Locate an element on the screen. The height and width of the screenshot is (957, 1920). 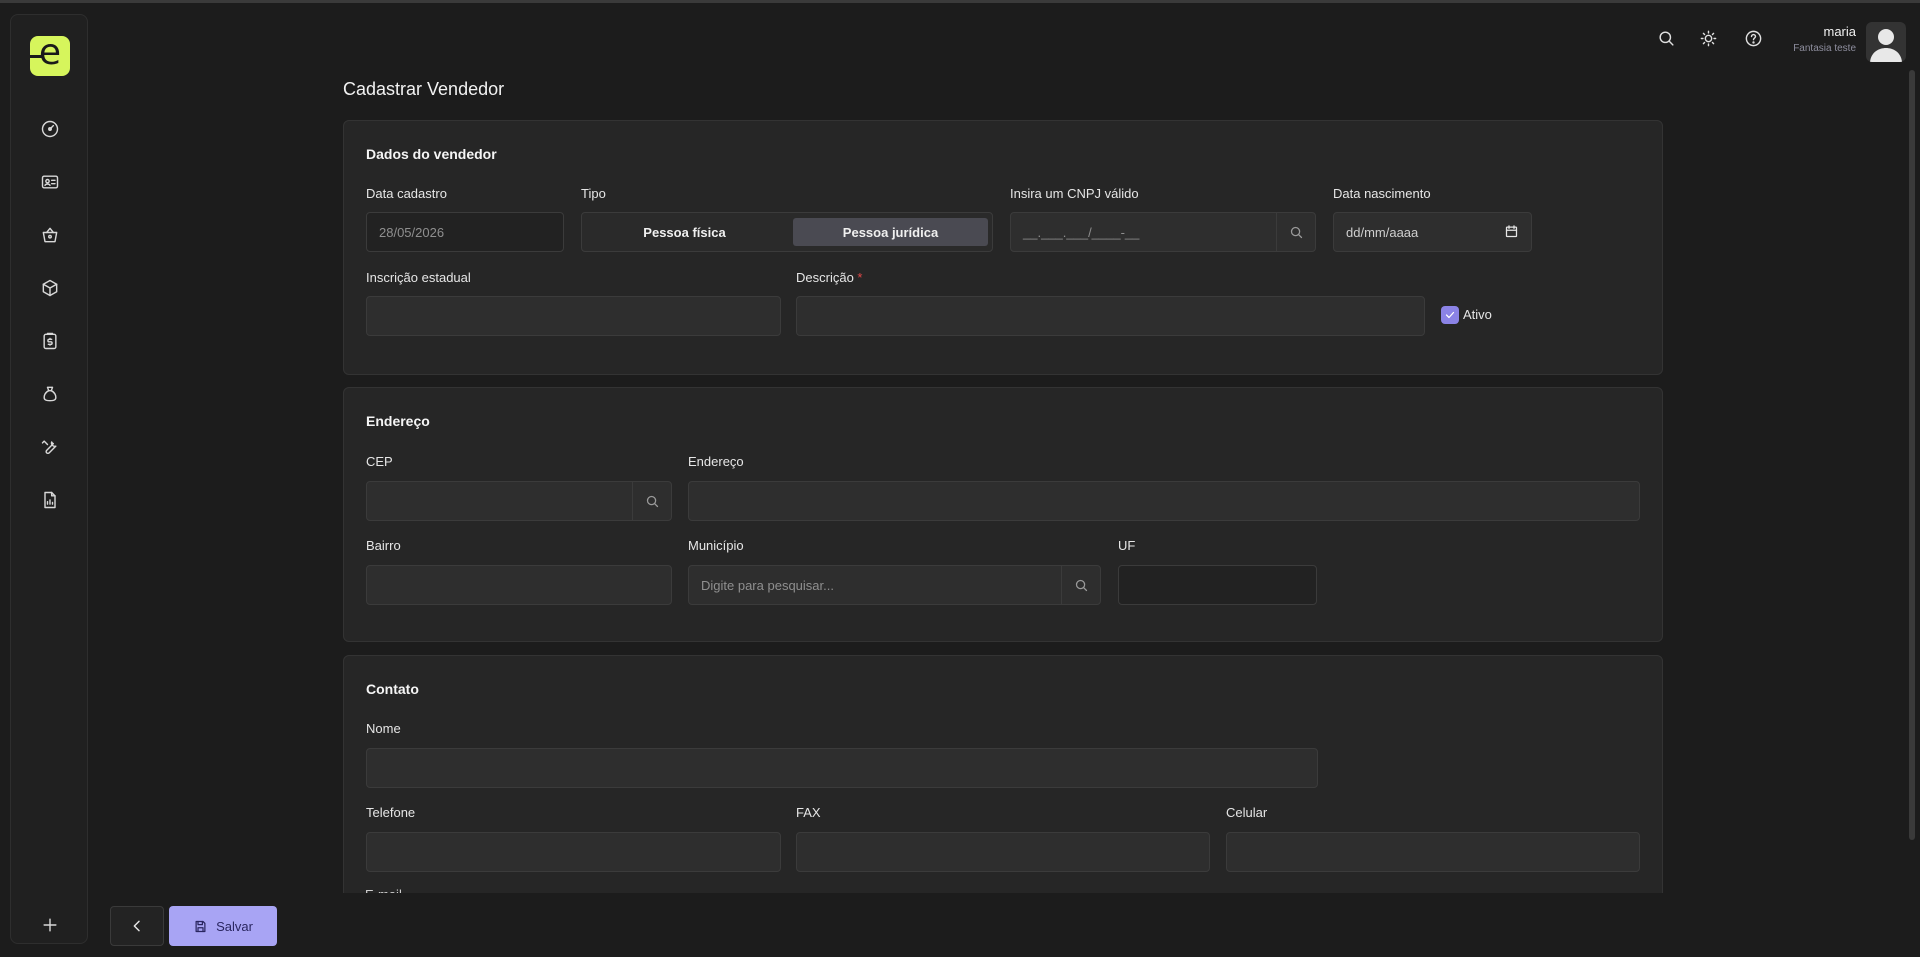
bairro-label: Bairro is located at coordinates (383, 545).